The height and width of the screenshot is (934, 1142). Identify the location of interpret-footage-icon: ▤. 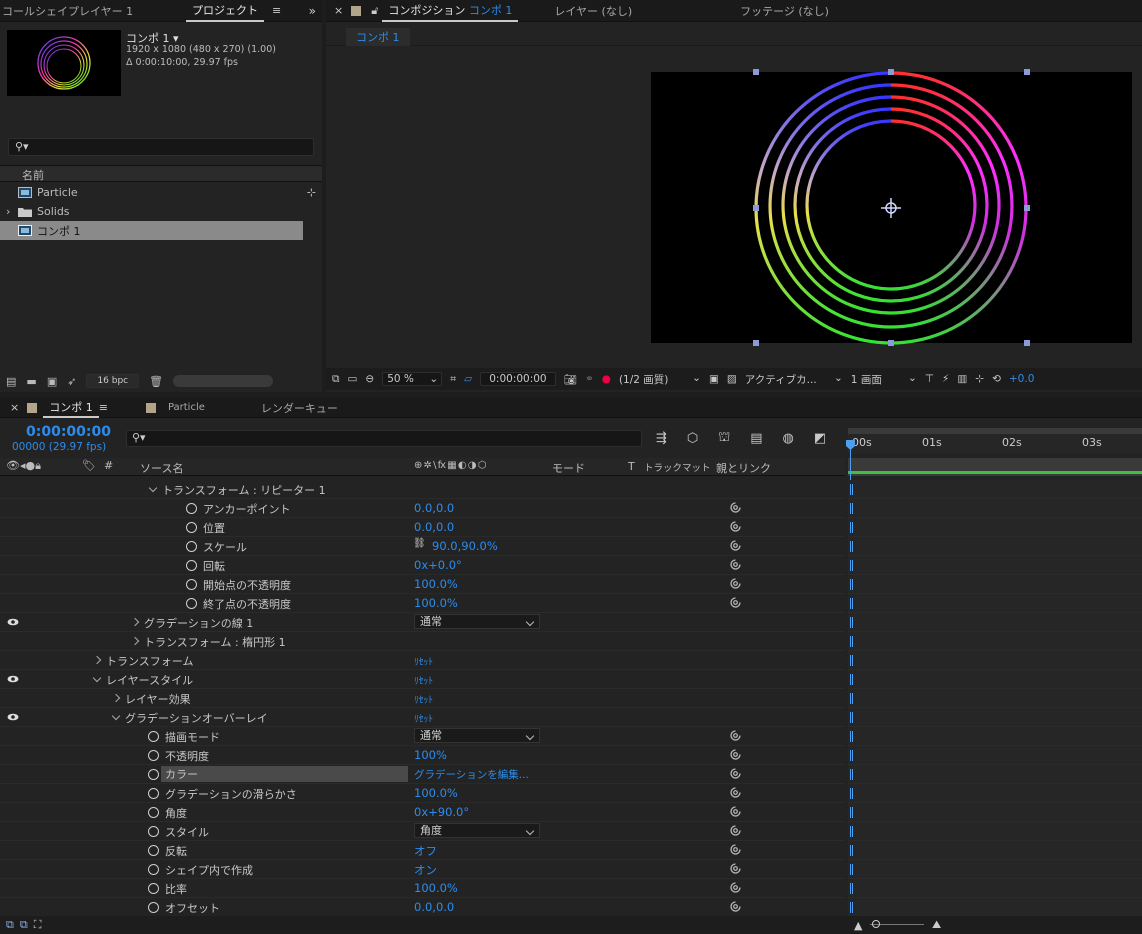
(11, 381).